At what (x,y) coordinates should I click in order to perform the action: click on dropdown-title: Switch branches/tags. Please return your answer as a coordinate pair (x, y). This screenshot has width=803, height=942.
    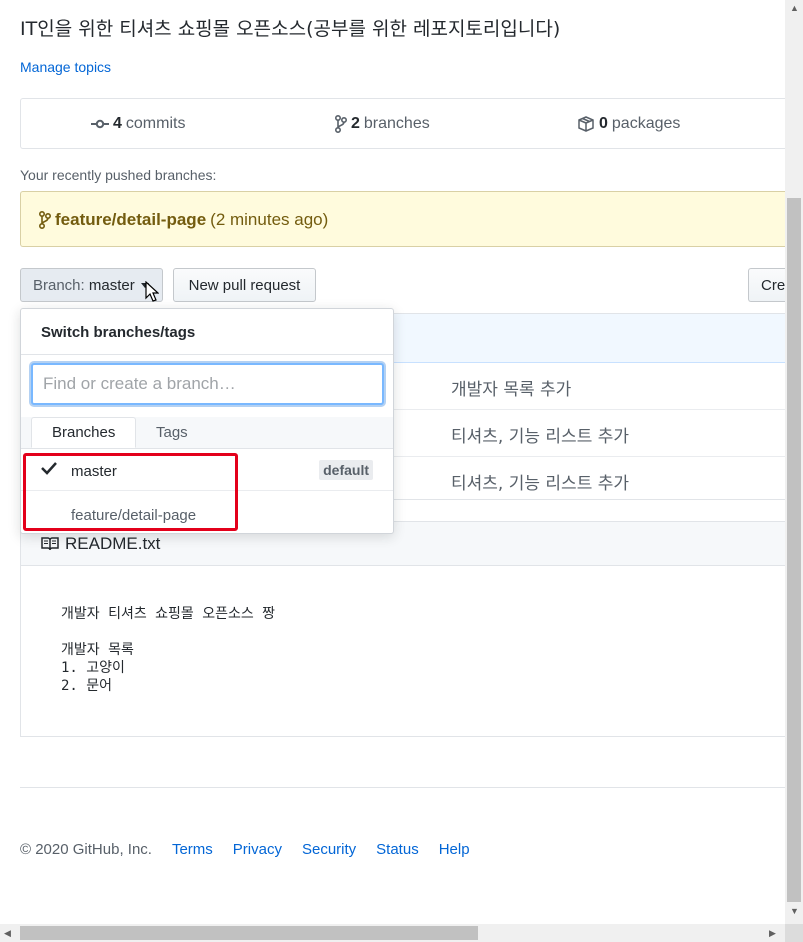
    Looking at the image, I should click on (118, 332).